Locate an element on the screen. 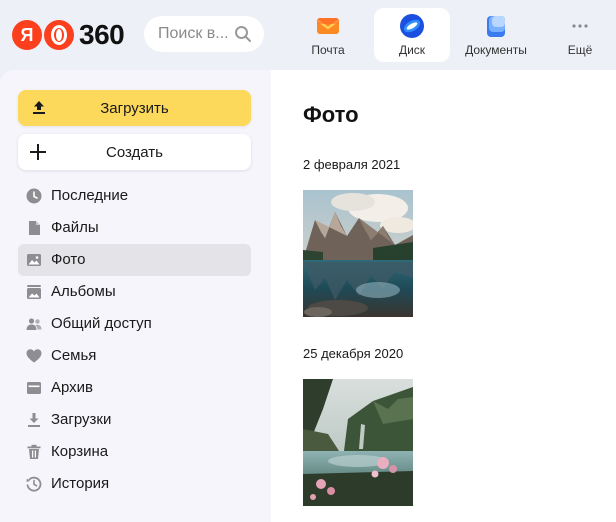 The image size is (616, 522). plus-icon is located at coordinates (38, 152).